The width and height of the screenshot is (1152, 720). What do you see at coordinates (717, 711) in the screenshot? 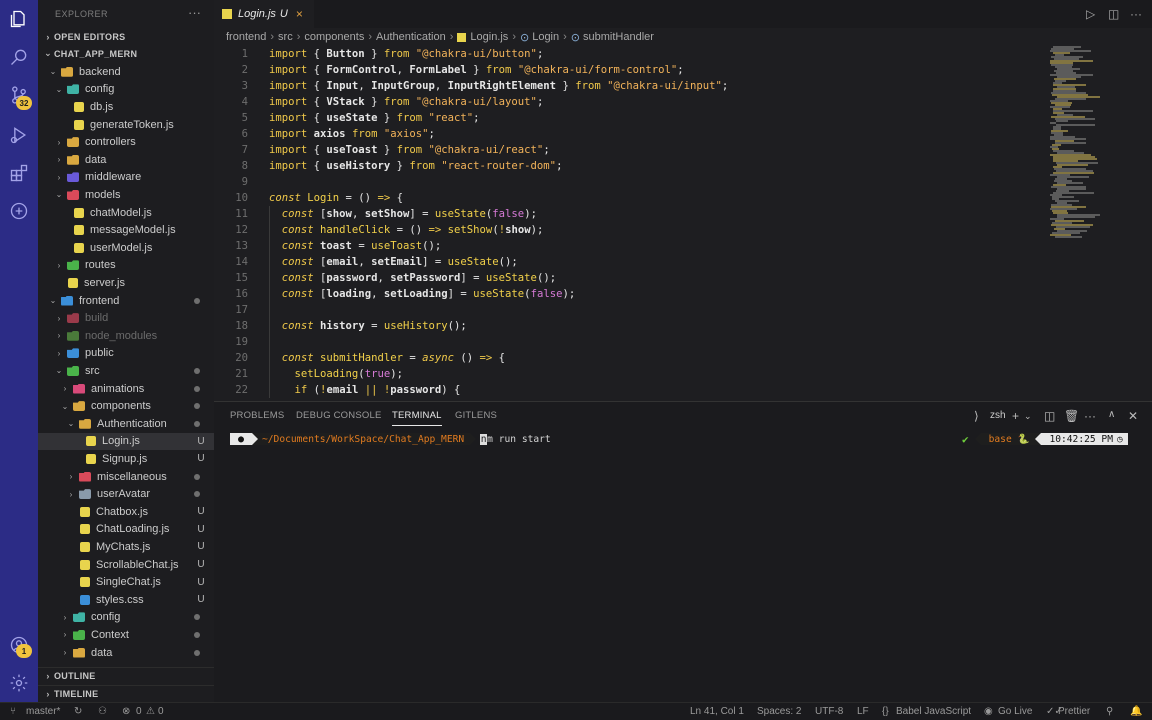
I see `cursor-position: Ln 41, Col 1` at bounding box center [717, 711].